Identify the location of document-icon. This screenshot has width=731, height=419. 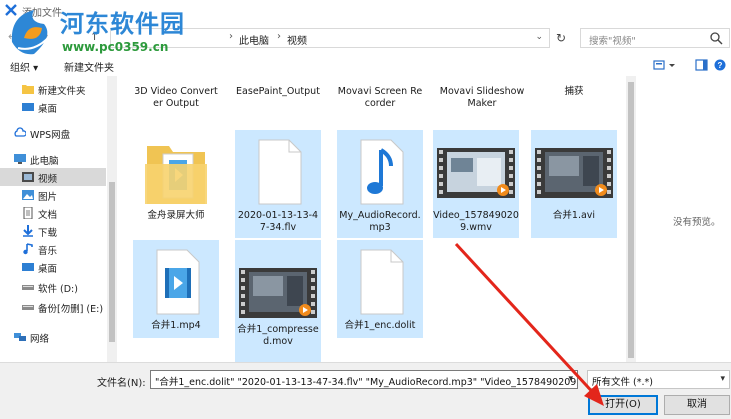
(28, 213).